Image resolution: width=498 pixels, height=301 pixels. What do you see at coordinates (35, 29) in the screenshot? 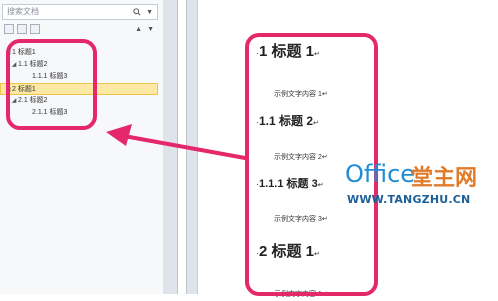
I see `browse-results-button` at bounding box center [35, 29].